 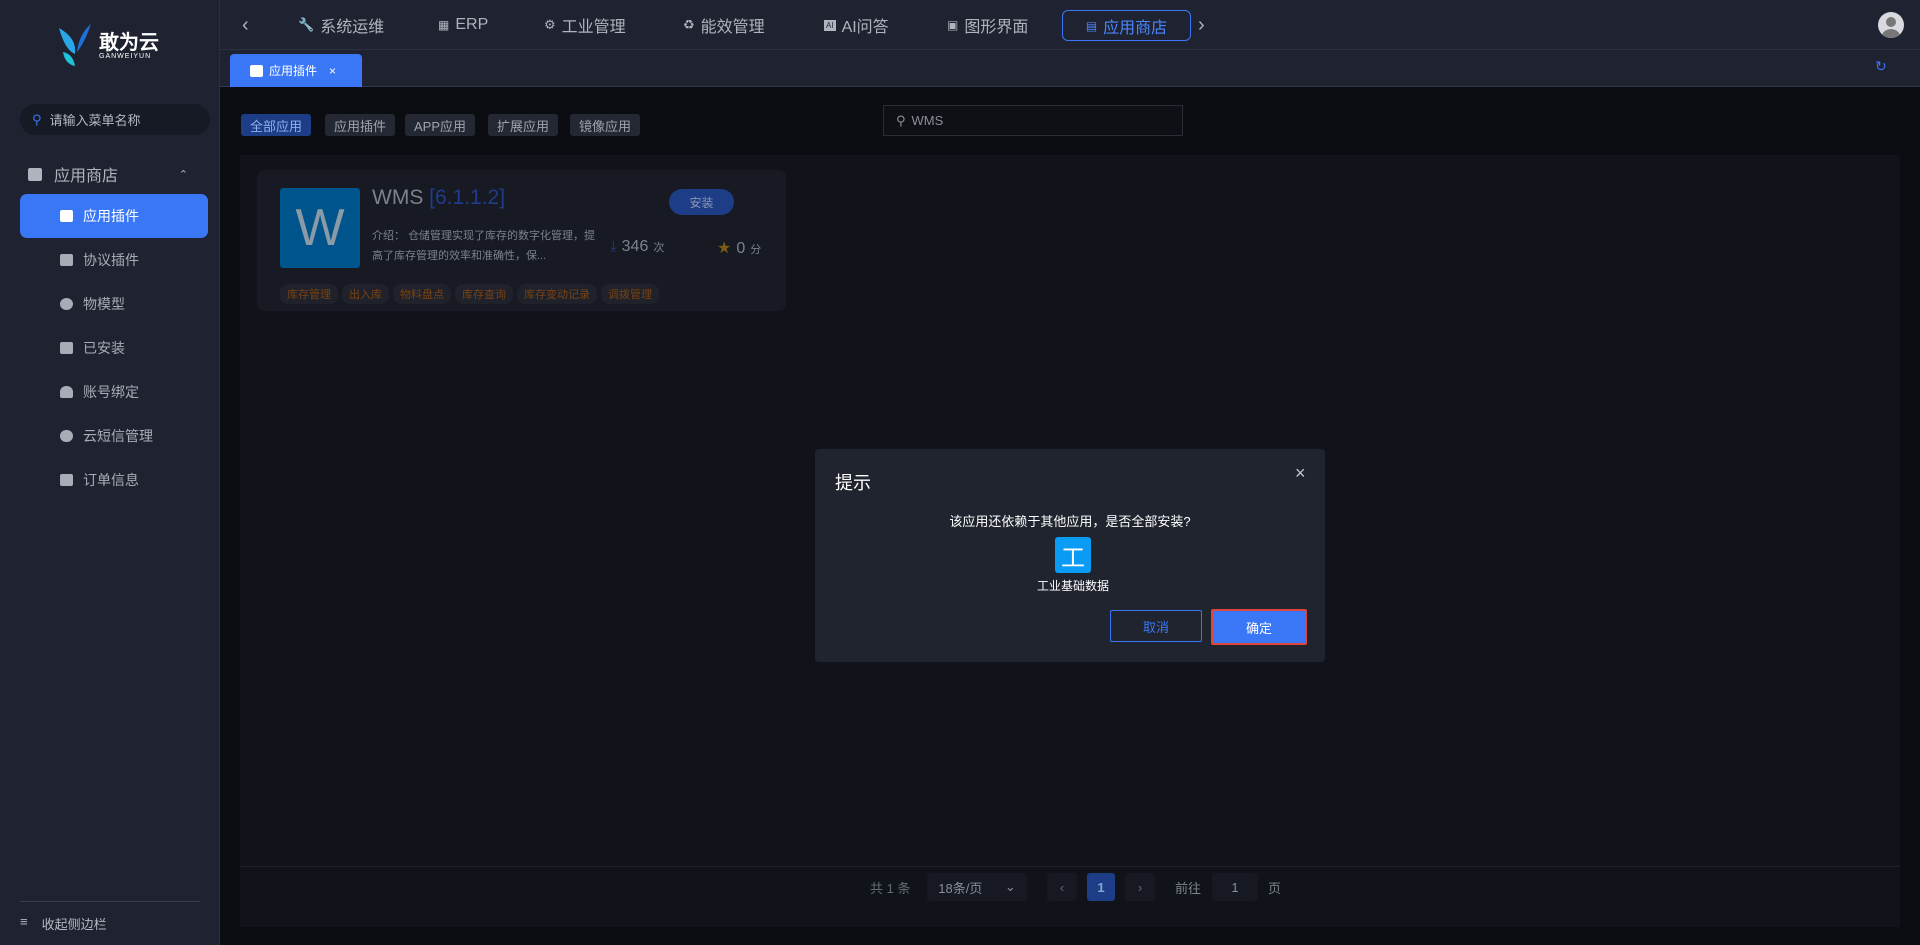 I want to click on score-value: 0, so click(x=741, y=248).